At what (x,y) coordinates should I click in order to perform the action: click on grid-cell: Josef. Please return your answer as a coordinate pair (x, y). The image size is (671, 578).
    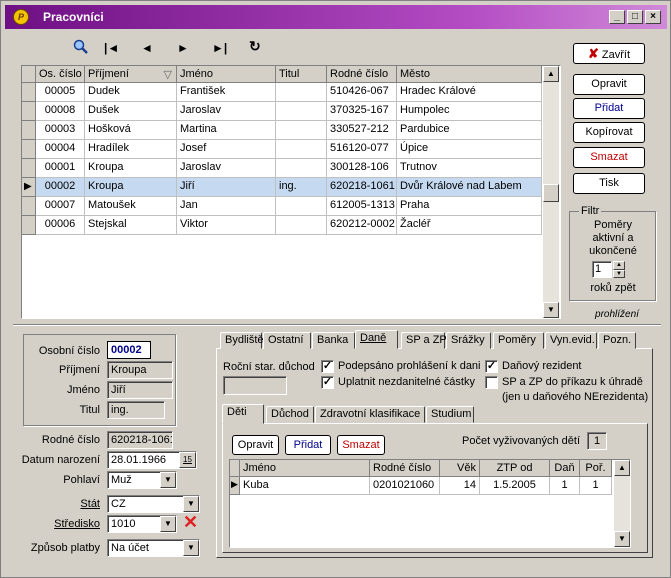
    Looking at the image, I should click on (226, 149).